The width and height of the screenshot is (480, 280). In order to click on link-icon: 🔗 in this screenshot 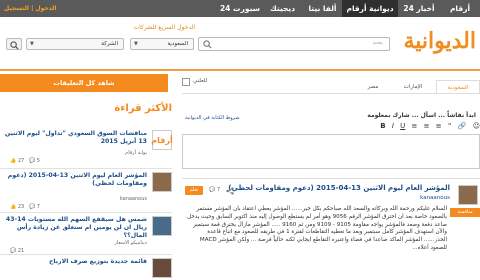, I will do `click(462, 126)`.